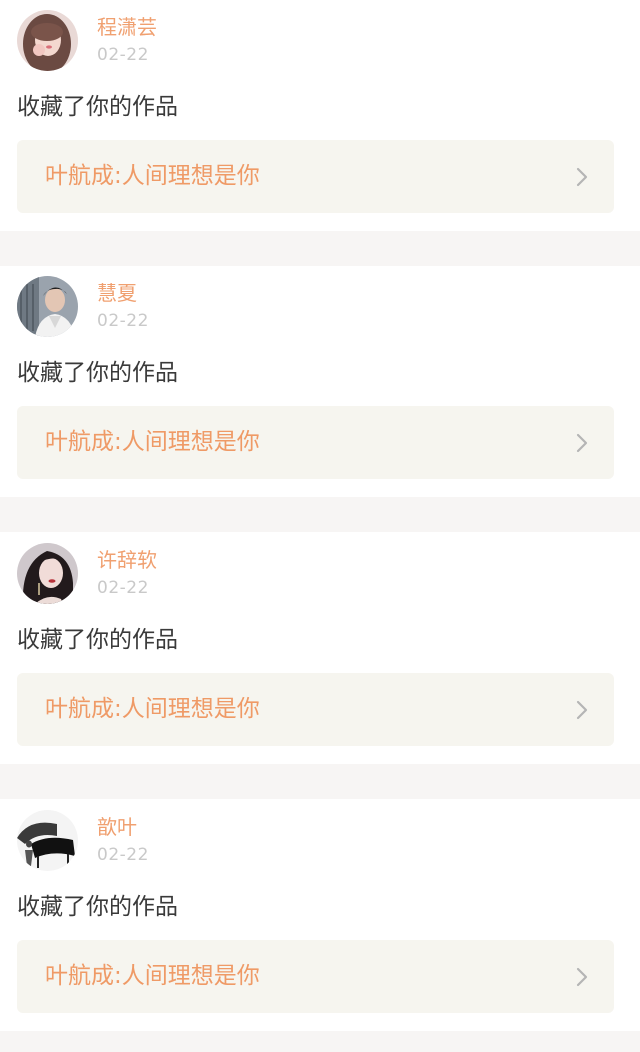 The width and height of the screenshot is (640, 1052). What do you see at coordinates (127, 560) in the screenshot?
I see `username: 许辞软` at bounding box center [127, 560].